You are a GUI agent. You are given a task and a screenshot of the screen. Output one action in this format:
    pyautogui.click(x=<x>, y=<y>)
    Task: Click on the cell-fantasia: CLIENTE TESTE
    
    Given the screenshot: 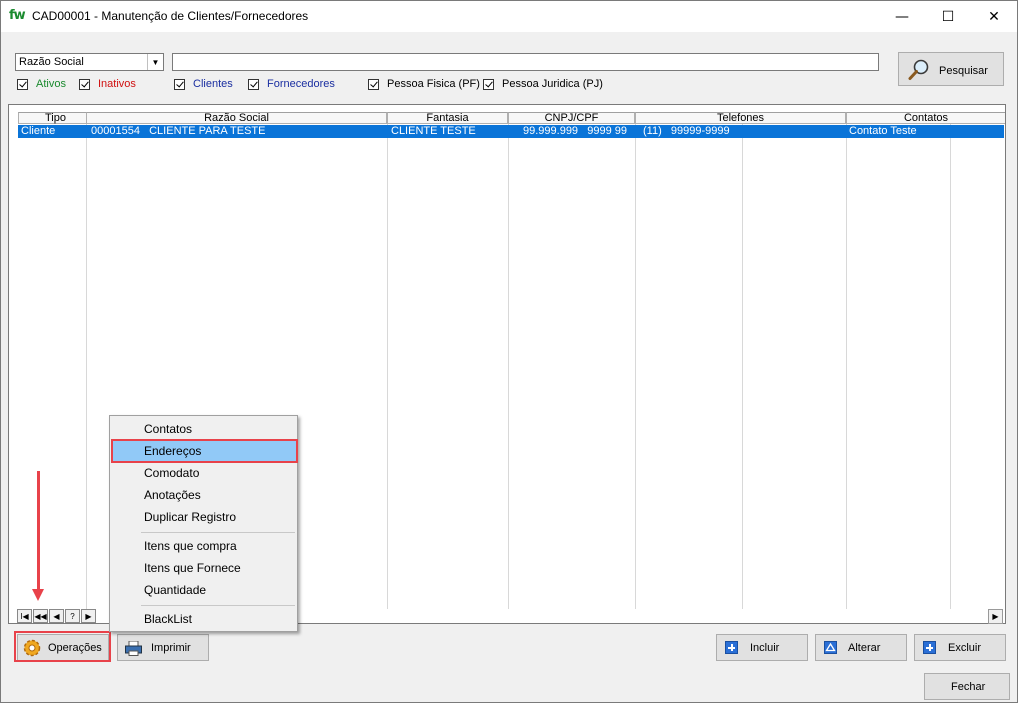 What is the action you would take?
    pyautogui.click(x=433, y=131)
    